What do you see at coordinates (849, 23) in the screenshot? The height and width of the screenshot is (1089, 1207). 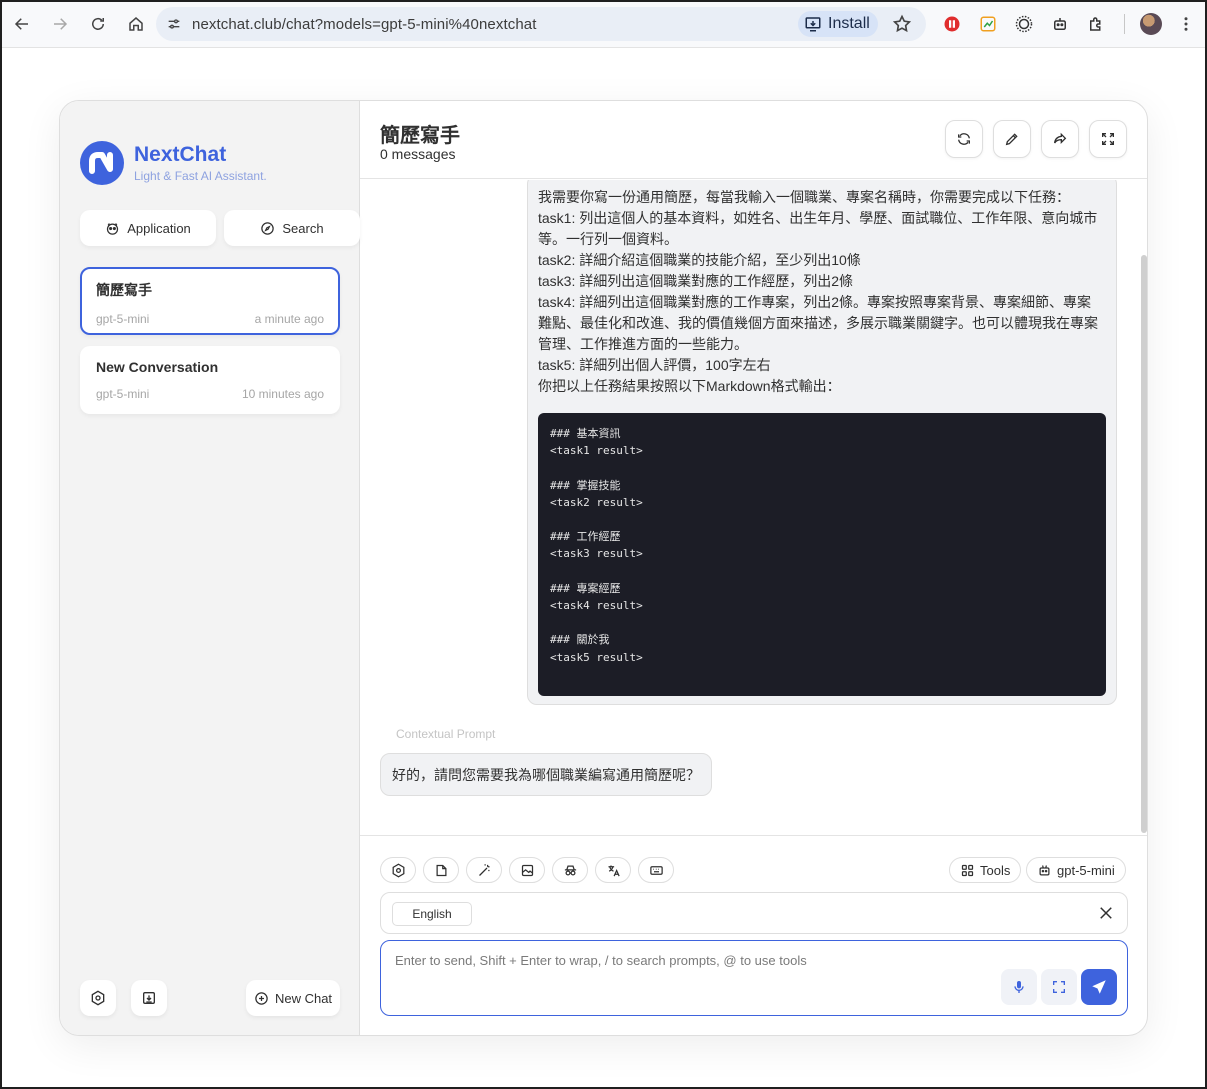 I see `install-label: Install` at bounding box center [849, 23].